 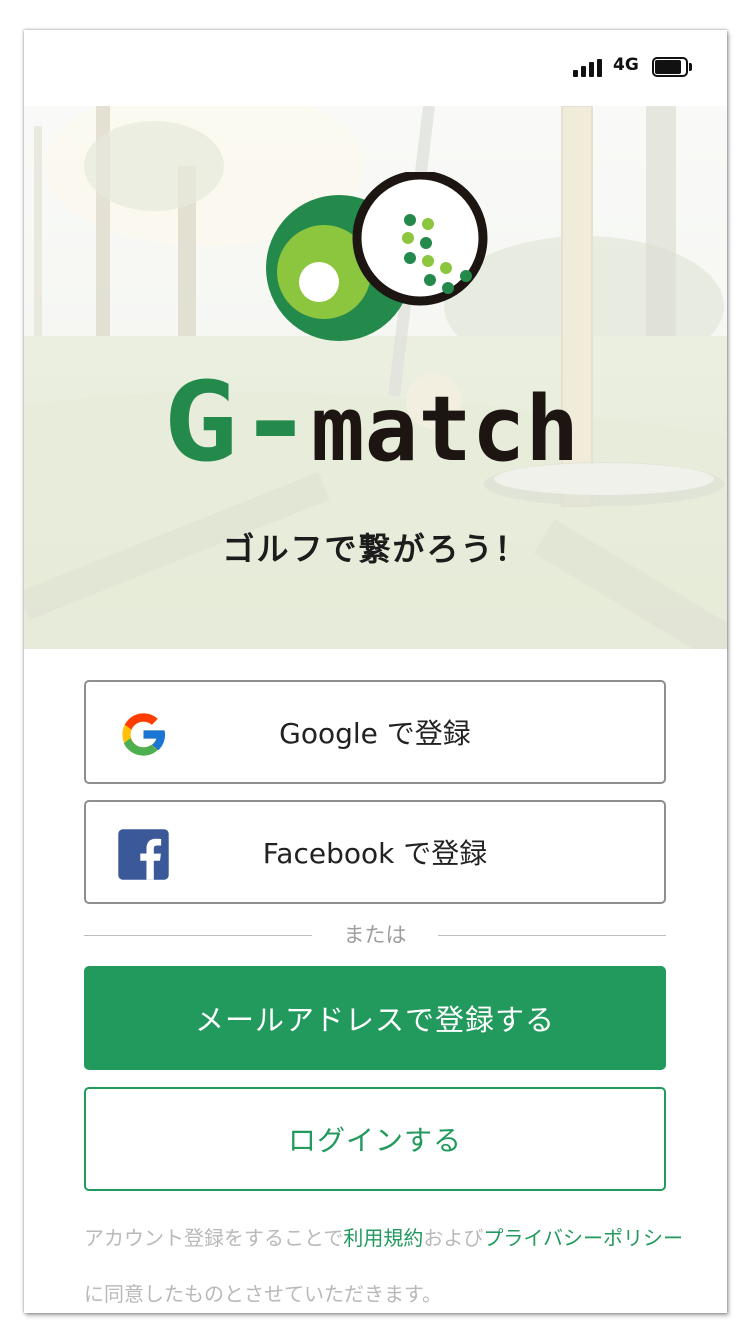 What do you see at coordinates (238, 424) in the screenshot?
I see `wordmark-prefix: G-` at bounding box center [238, 424].